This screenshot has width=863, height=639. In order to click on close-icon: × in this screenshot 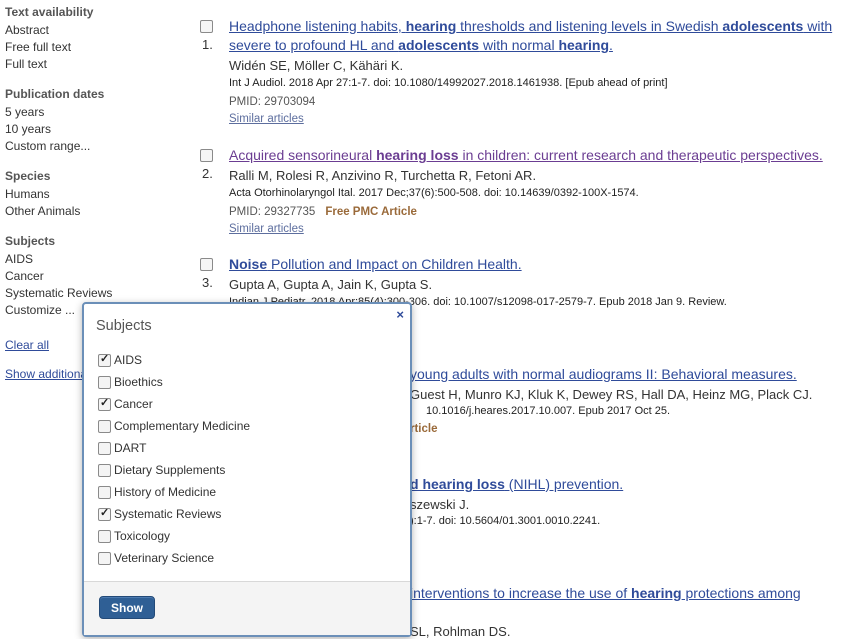, I will do `click(400, 314)`.